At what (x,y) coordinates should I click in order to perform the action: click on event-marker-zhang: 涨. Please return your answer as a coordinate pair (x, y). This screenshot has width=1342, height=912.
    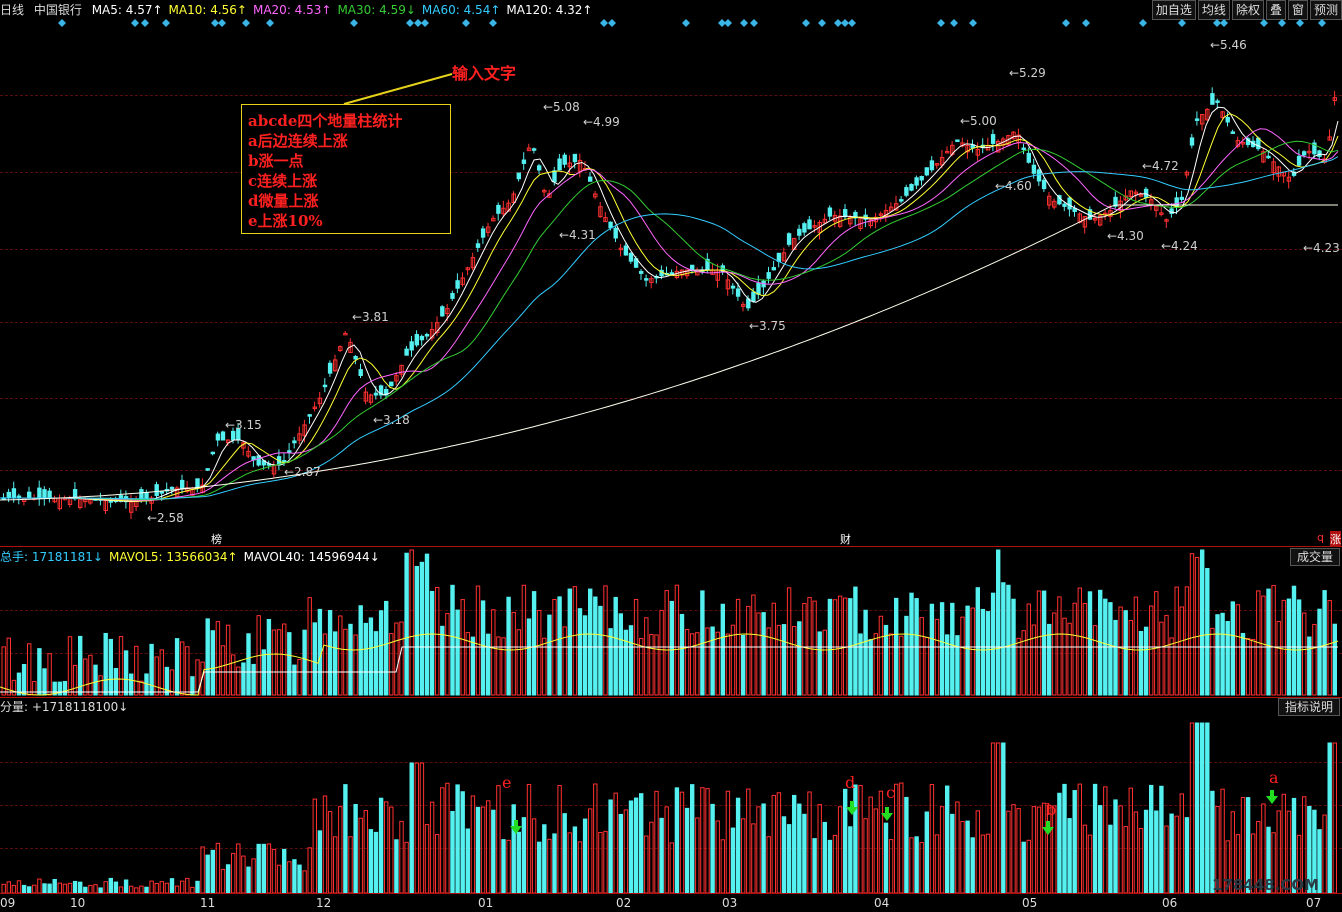
    Looking at the image, I should click on (1335, 539).